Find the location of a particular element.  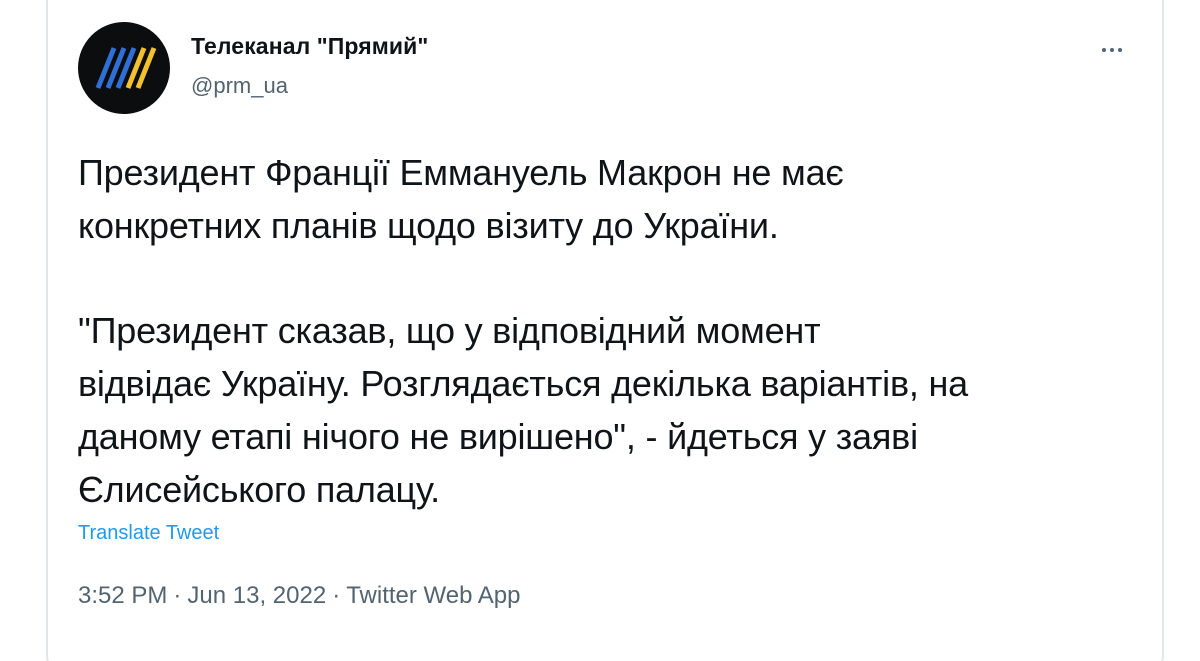

tweet-date: Jun 13, 2022 is located at coordinates (256, 595).